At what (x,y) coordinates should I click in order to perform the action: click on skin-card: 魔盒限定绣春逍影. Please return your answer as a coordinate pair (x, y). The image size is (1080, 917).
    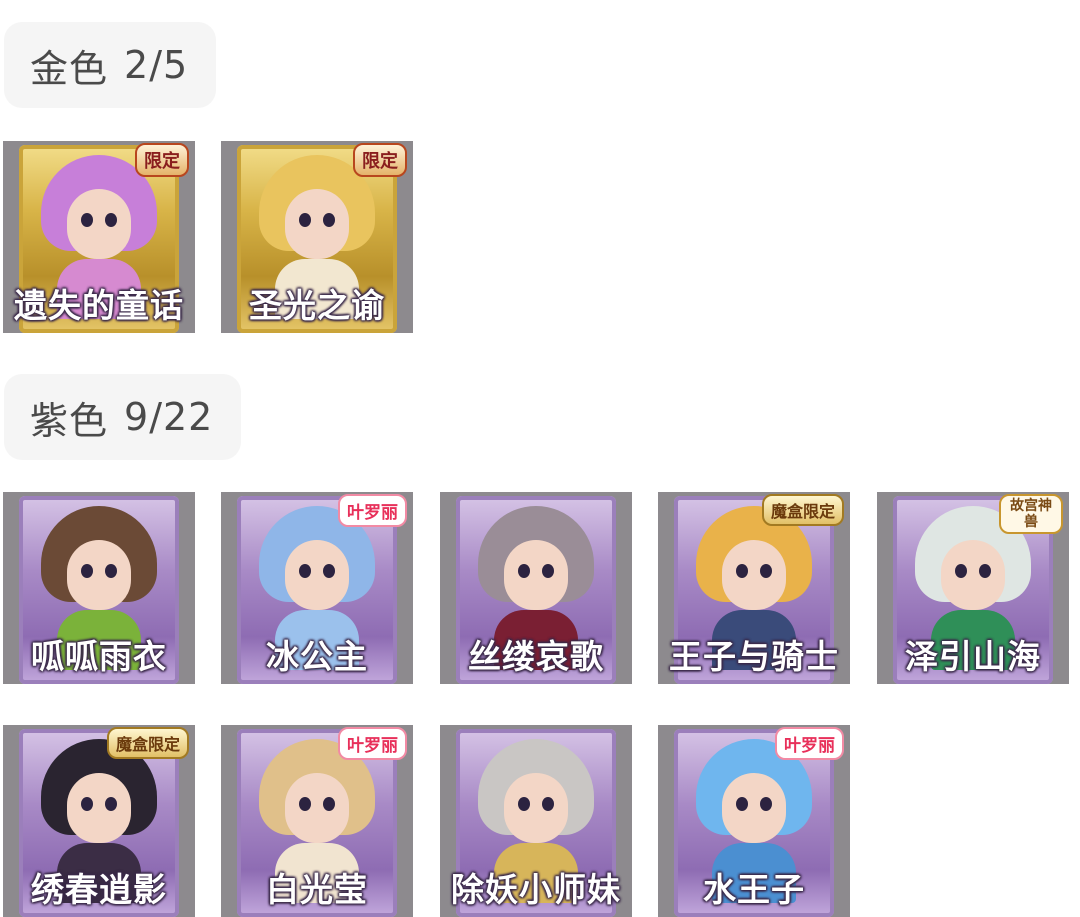
    Looking at the image, I should click on (99, 821).